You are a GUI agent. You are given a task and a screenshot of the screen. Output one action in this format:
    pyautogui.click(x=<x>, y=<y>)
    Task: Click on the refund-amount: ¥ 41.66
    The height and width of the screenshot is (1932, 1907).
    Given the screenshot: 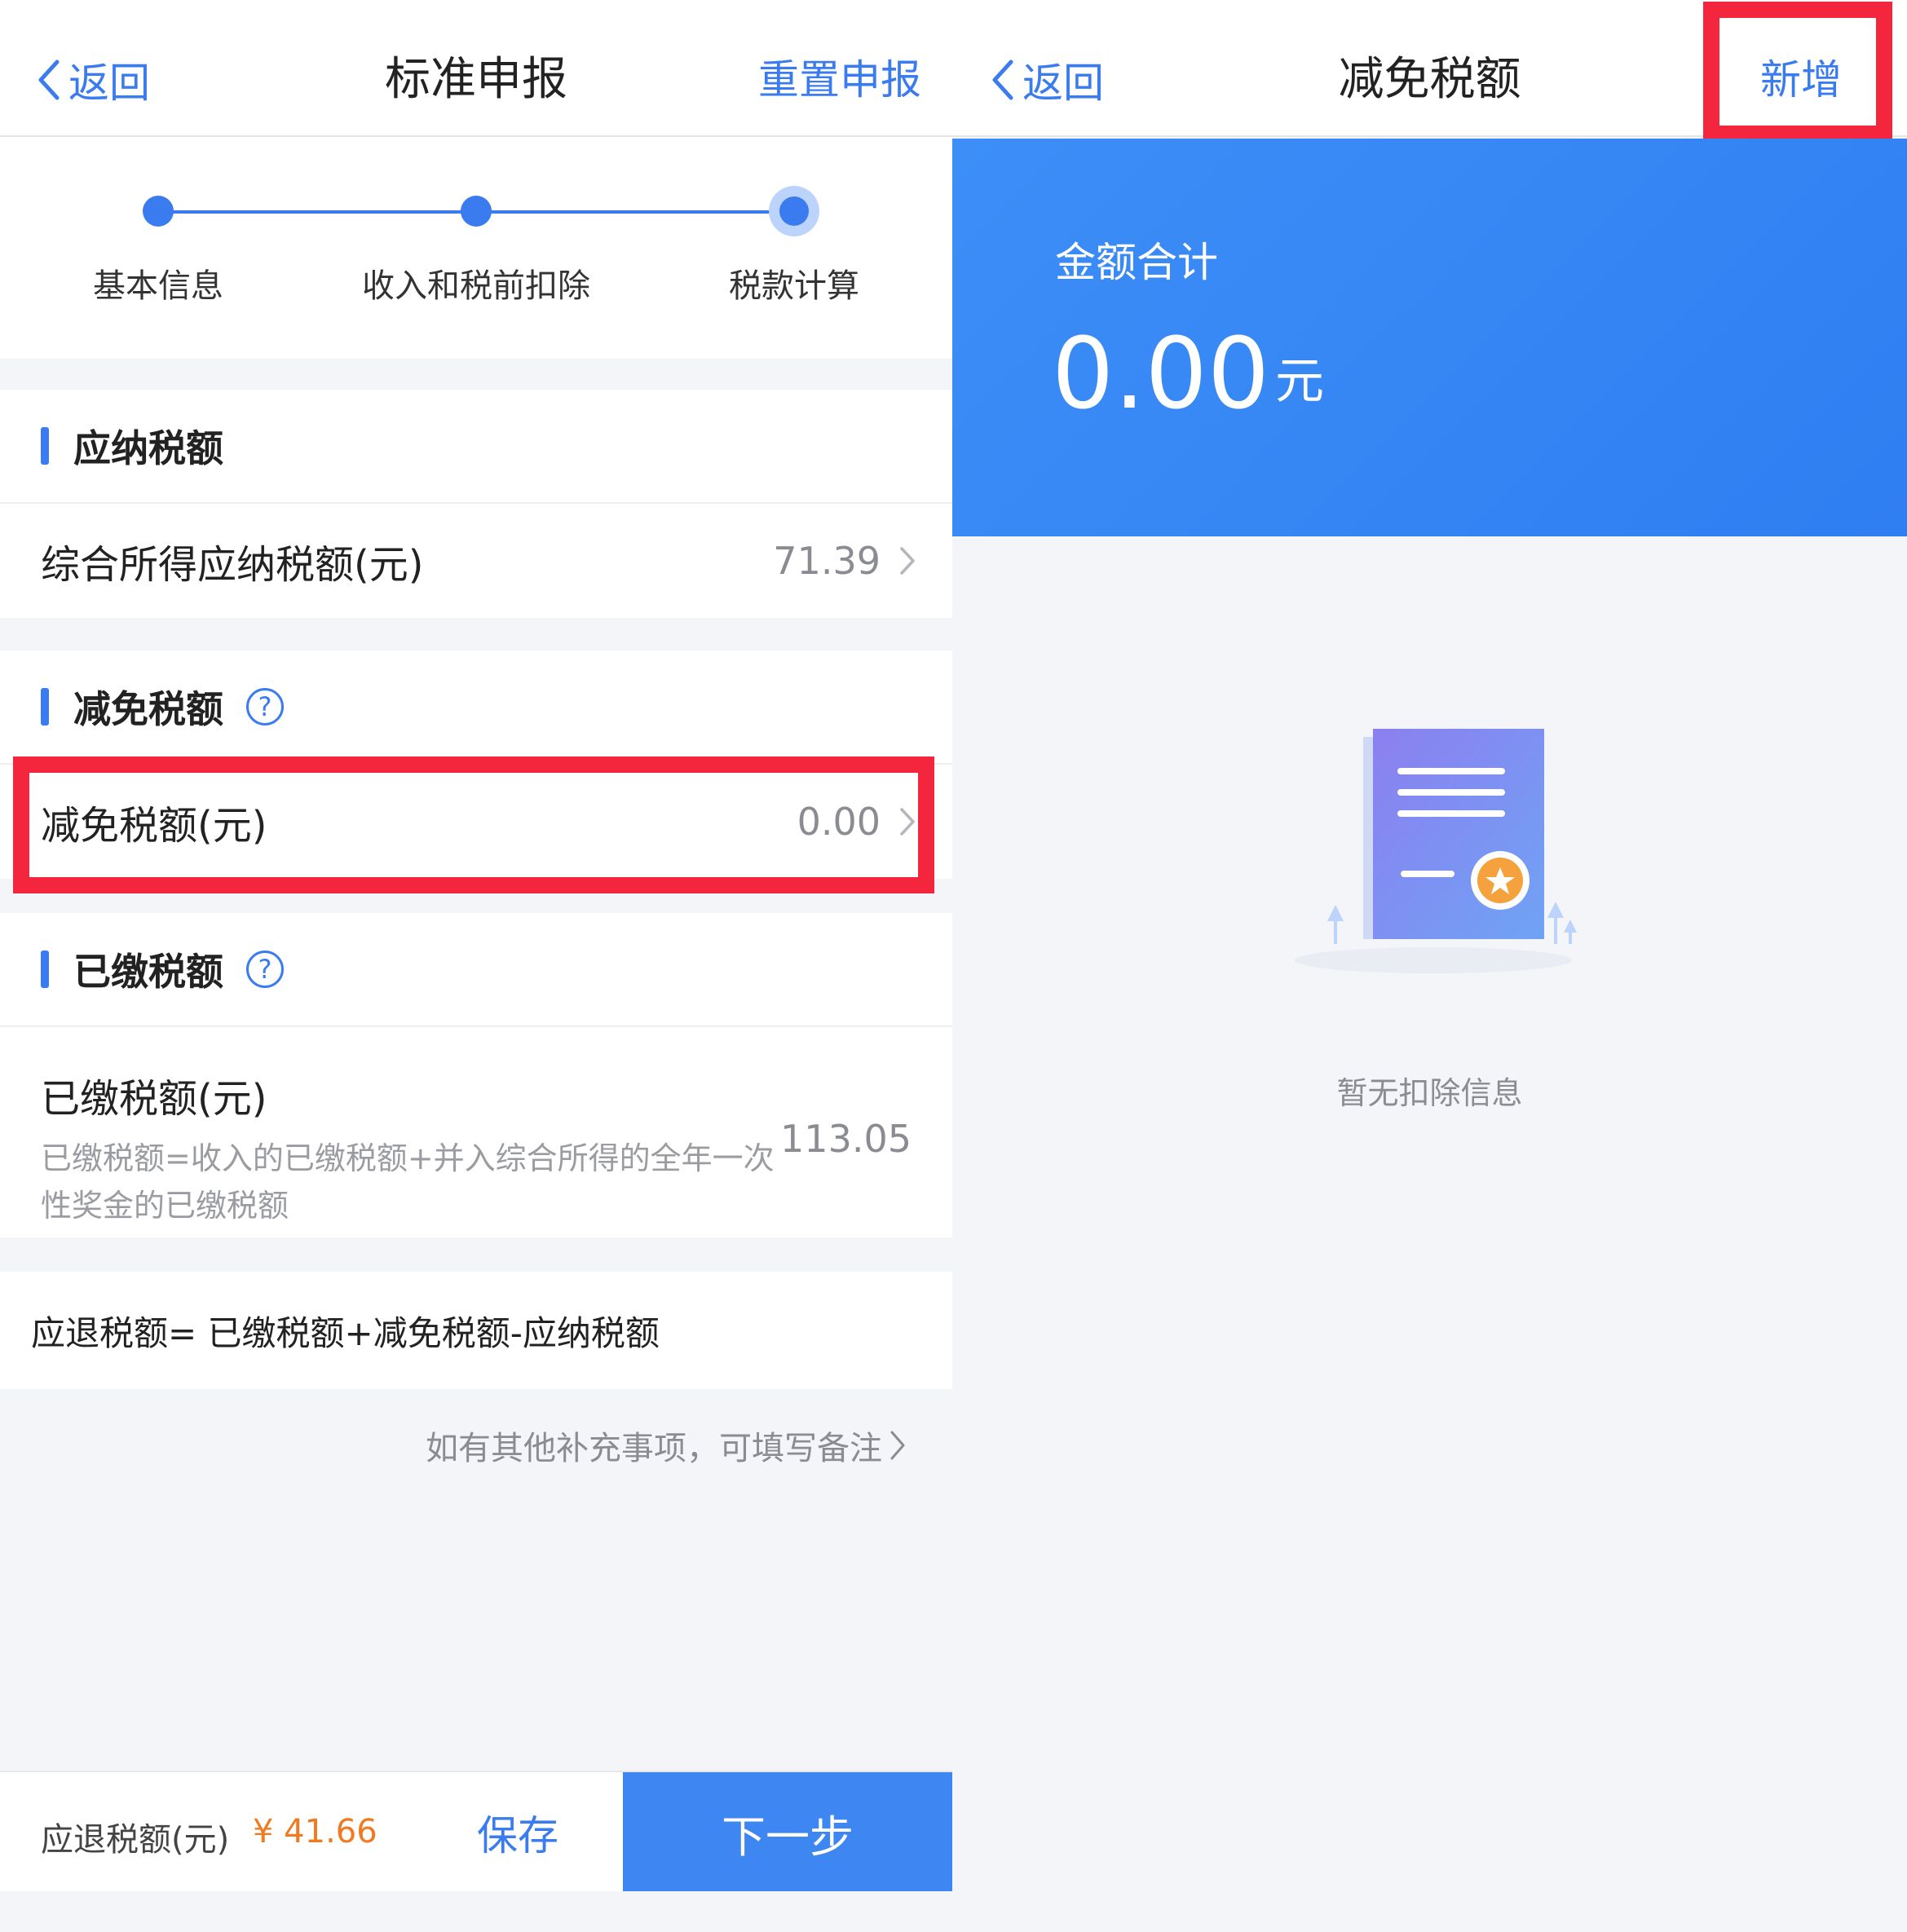 What is the action you would take?
    pyautogui.click(x=315, y=1831)
    